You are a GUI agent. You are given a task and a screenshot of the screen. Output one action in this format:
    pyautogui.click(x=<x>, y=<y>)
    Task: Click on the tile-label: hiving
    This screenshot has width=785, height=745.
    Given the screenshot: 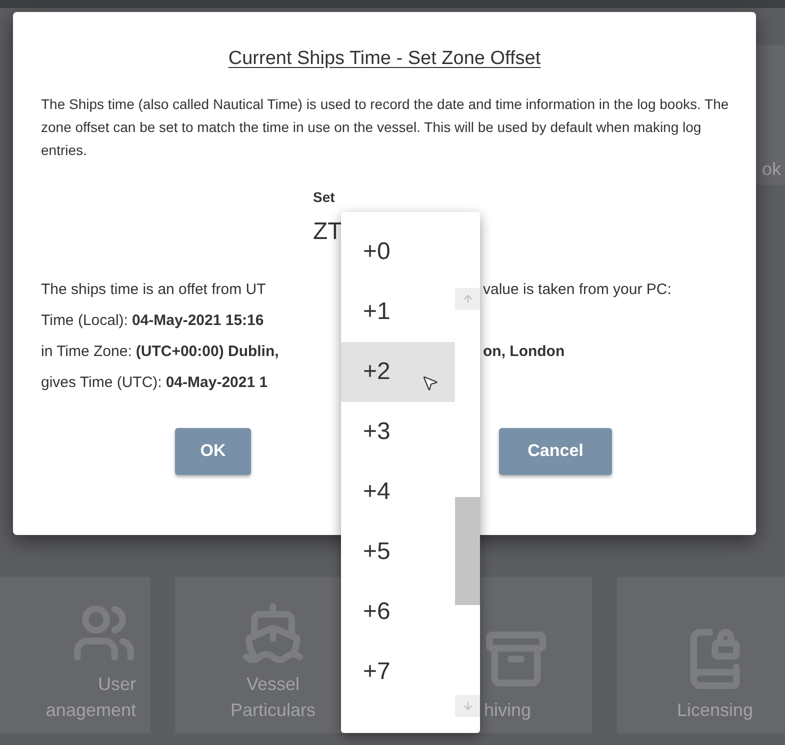 What is the action you would take?
    pyautogui.click(x=508, y=710)
    